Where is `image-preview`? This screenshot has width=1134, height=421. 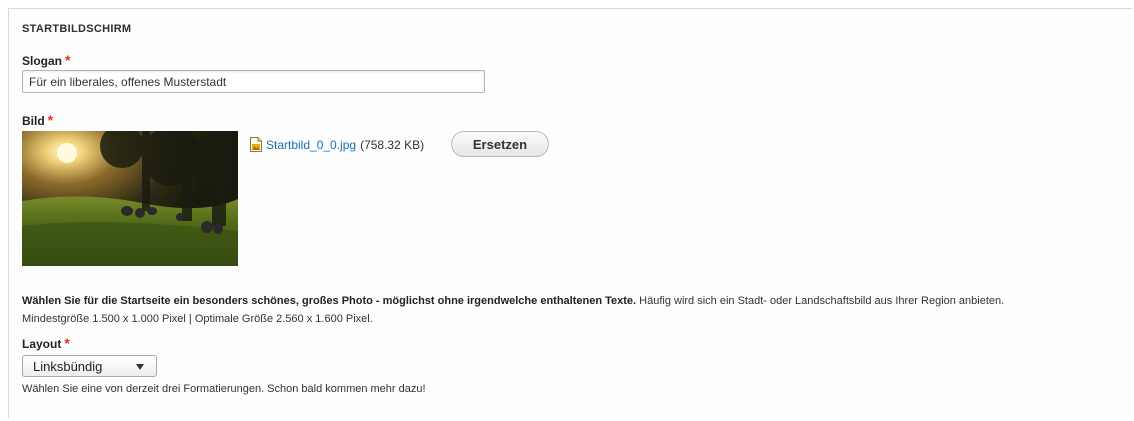
image-preview is located at coordinates (130, 198).